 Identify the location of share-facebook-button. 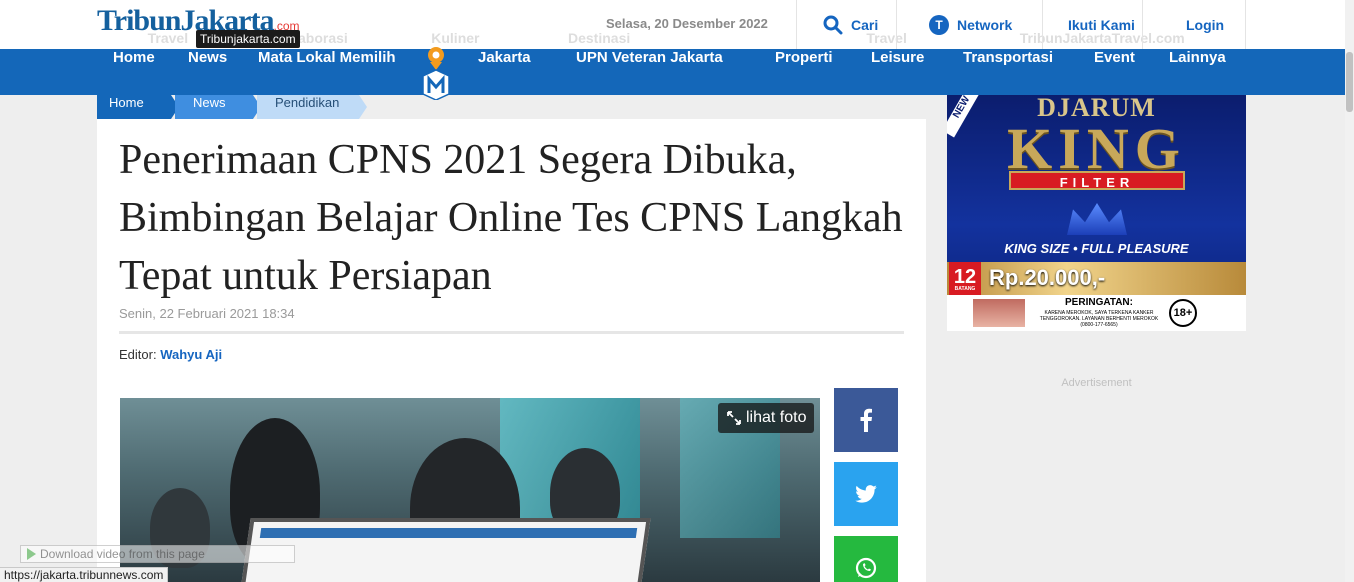
(866, 420).